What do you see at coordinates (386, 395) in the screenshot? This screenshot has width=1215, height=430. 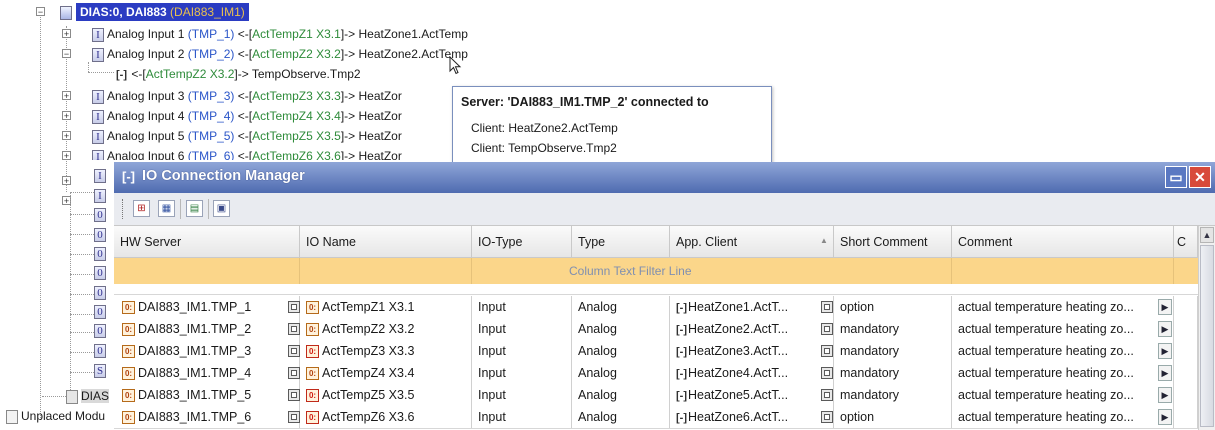 I see `io-name-cell: 0: ActTempZ5 X3.5` at bounding box center [386, 395].